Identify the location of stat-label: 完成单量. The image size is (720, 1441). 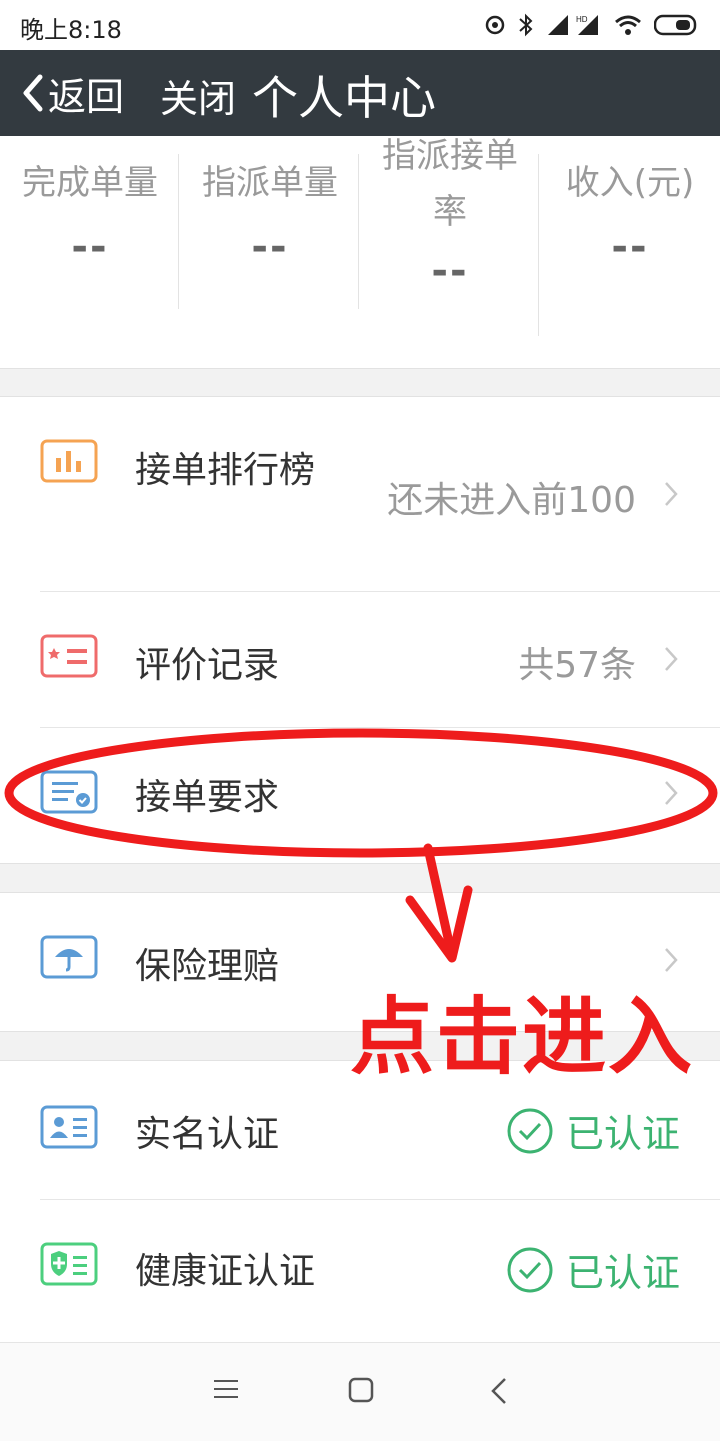
(90, 183).